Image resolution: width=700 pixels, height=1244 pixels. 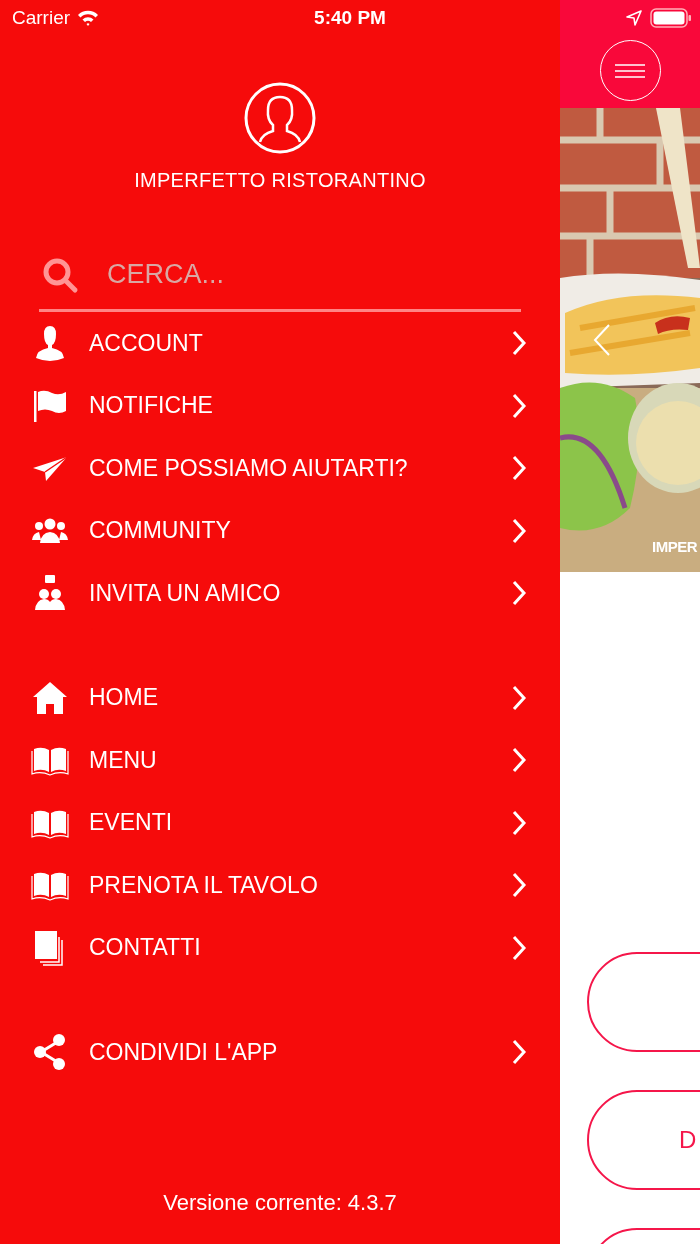 I want to click on menu-item: EVENTI, so click(x=280, y=822).